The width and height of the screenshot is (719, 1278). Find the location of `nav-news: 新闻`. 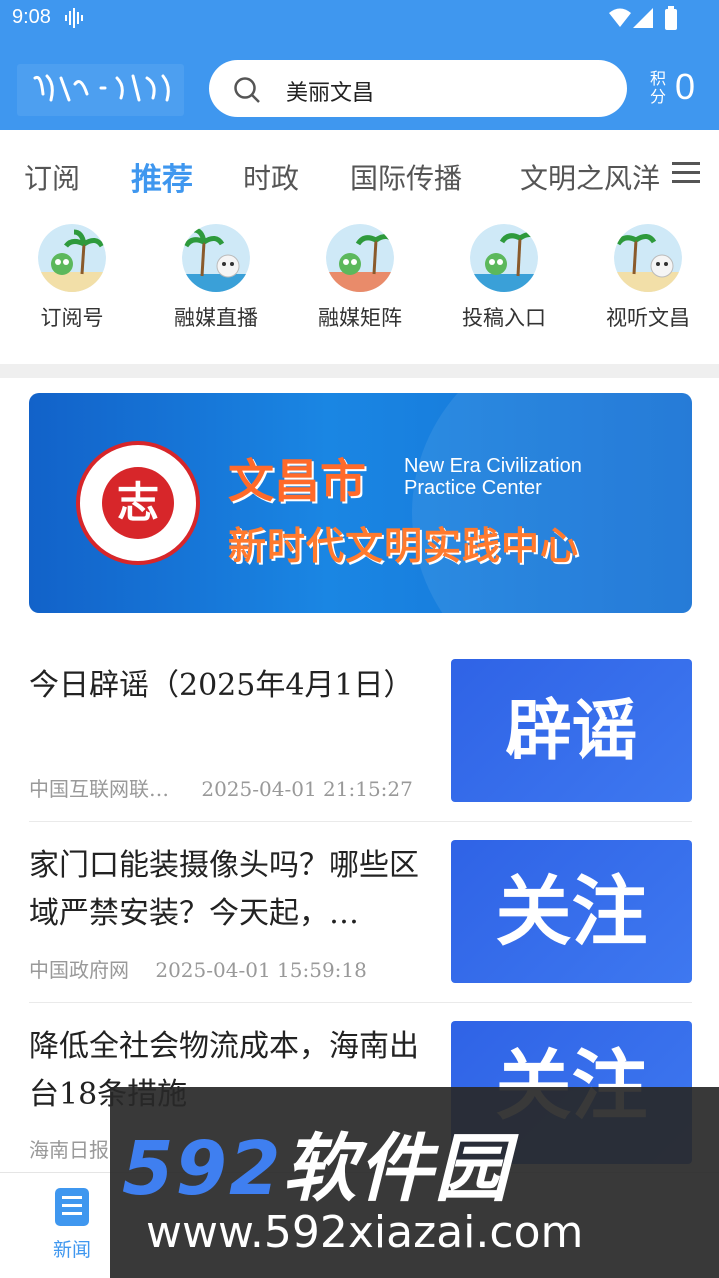

nav-news: 新闻 is located at coordinates (72, 1224).